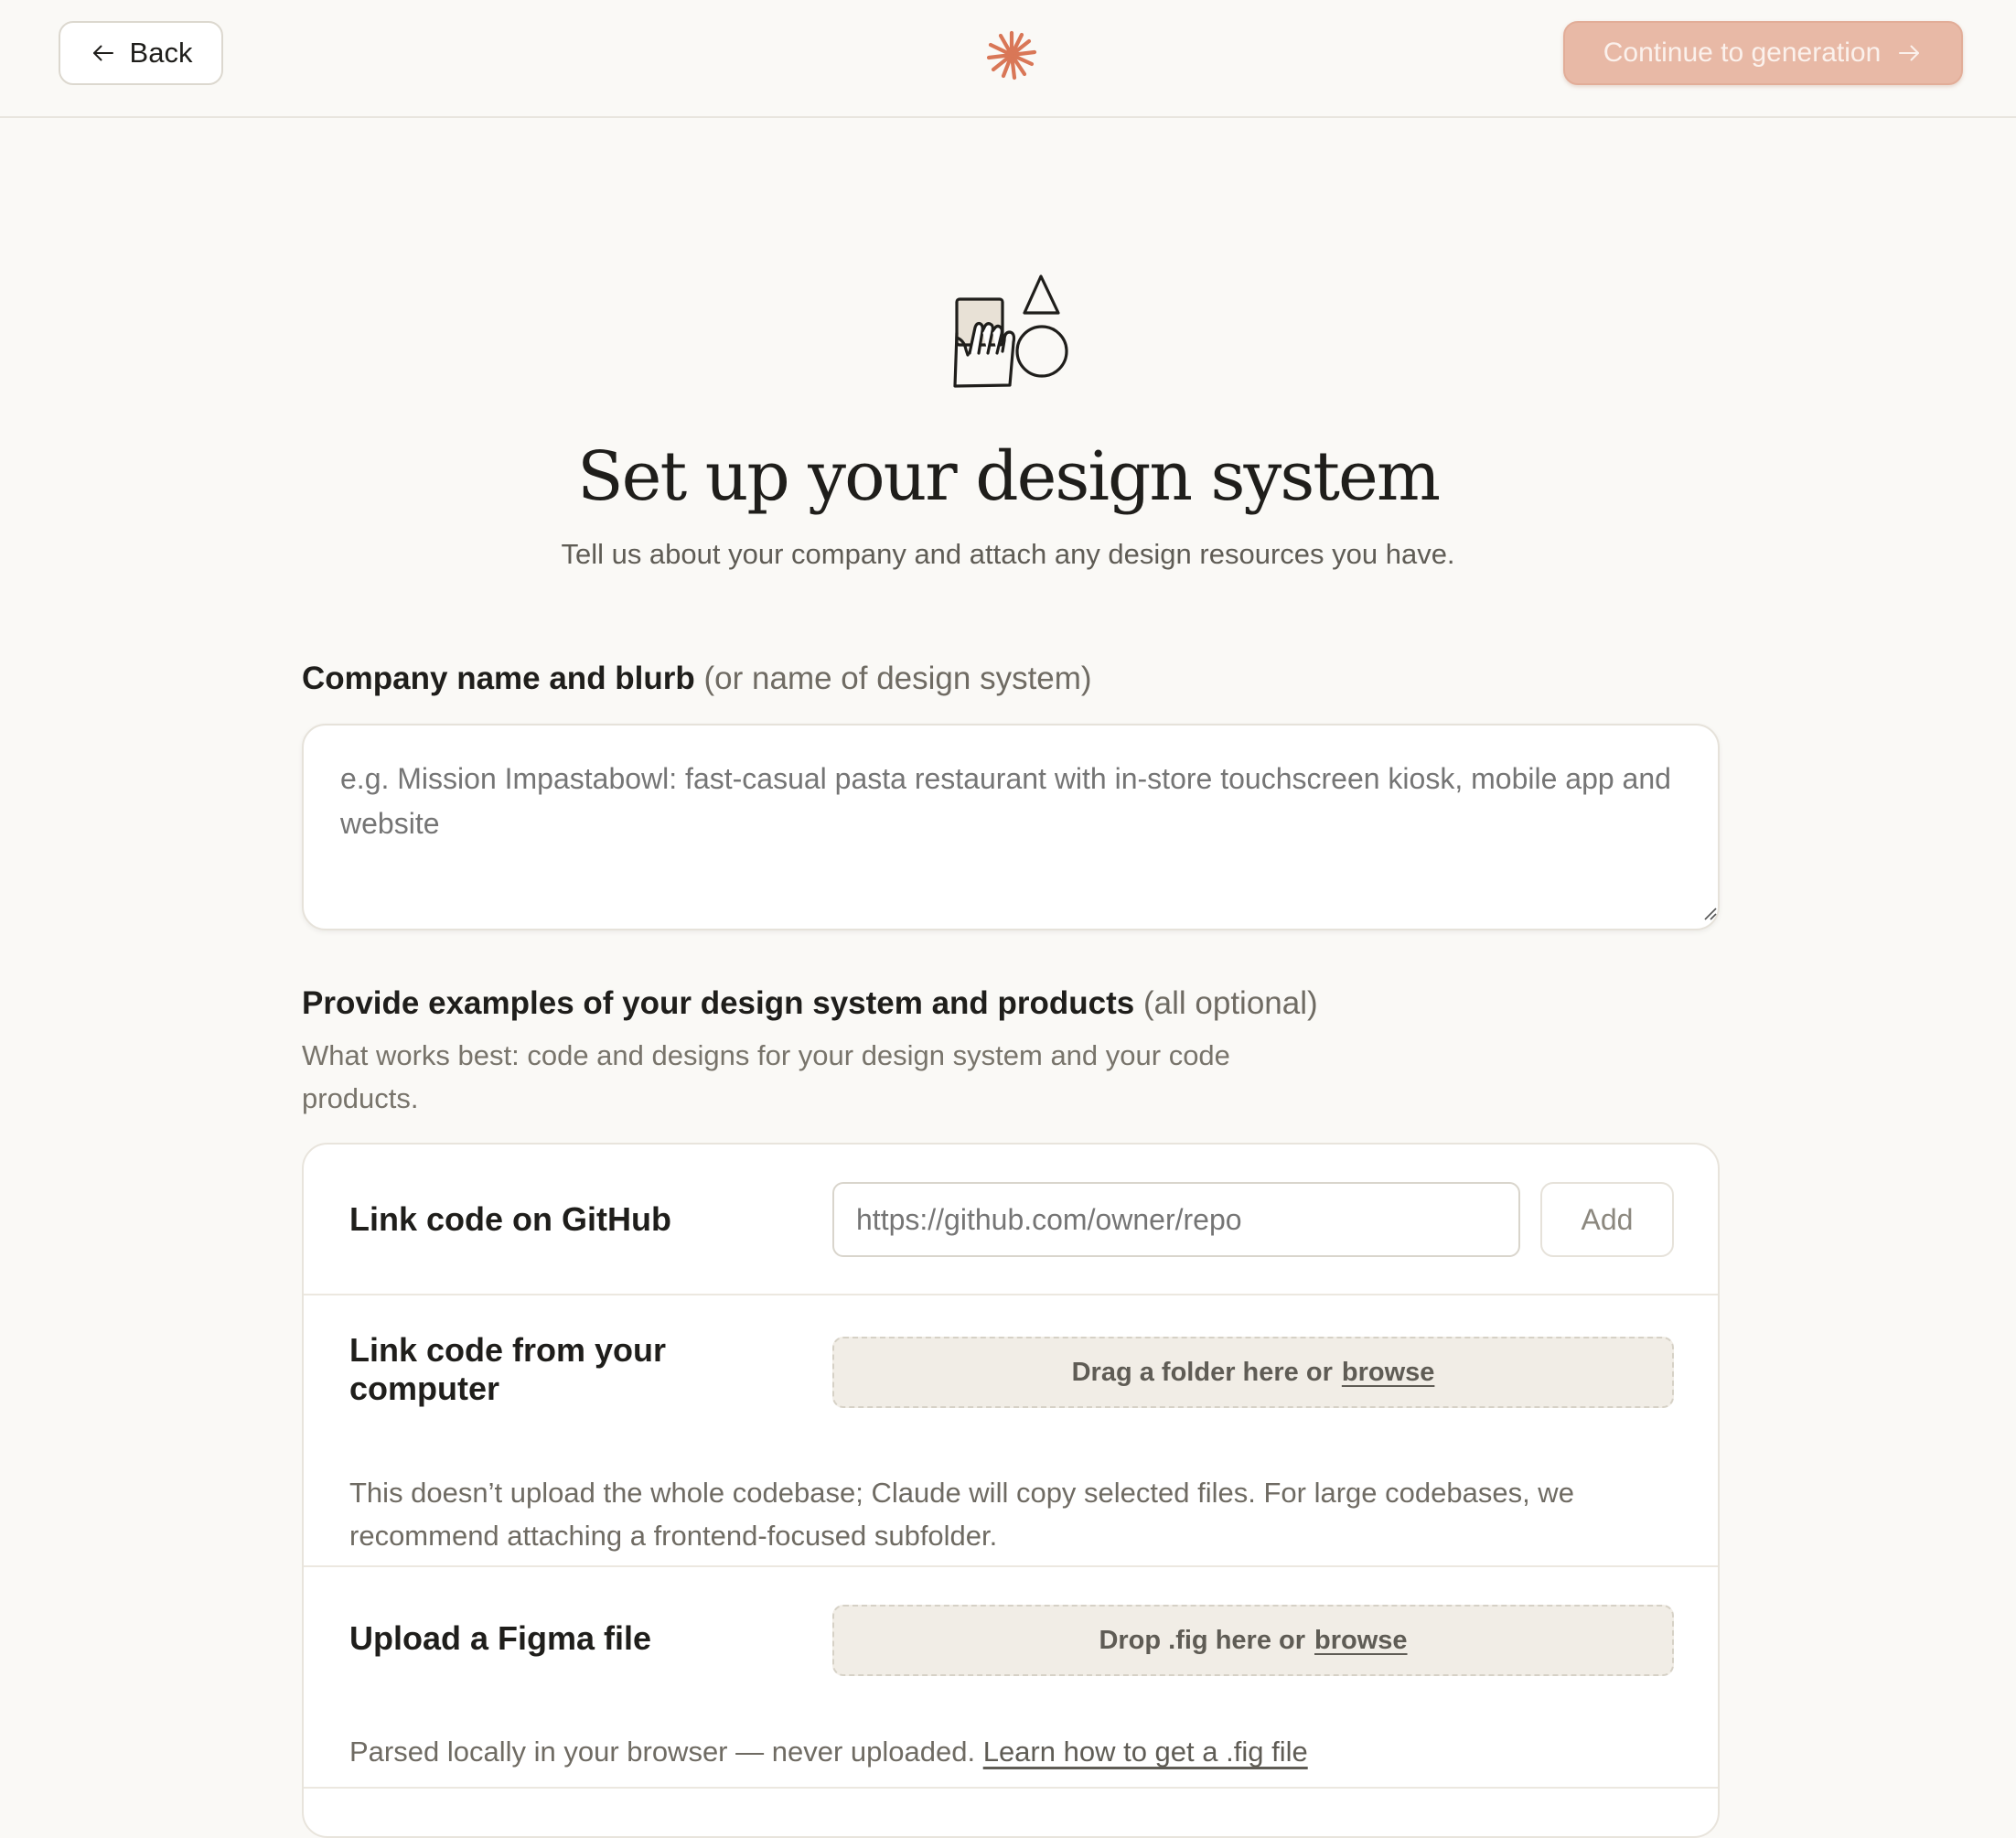 This screenshot has height=1838, width=2016. Describe the element at coordinates (1008, 477) in the screenshot. I see `page-title: Set up your design system` at that location.